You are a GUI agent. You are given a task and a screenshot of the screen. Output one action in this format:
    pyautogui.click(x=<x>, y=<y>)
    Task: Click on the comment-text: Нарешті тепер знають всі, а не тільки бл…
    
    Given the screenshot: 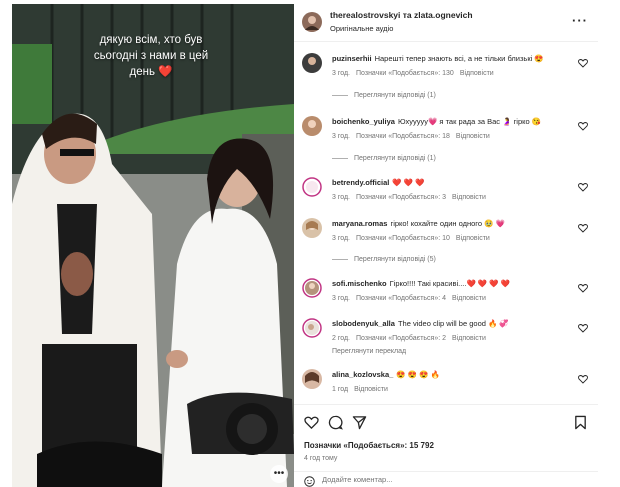 What is the action you would take?
    pyautogui.click(x=459, y=58)
    